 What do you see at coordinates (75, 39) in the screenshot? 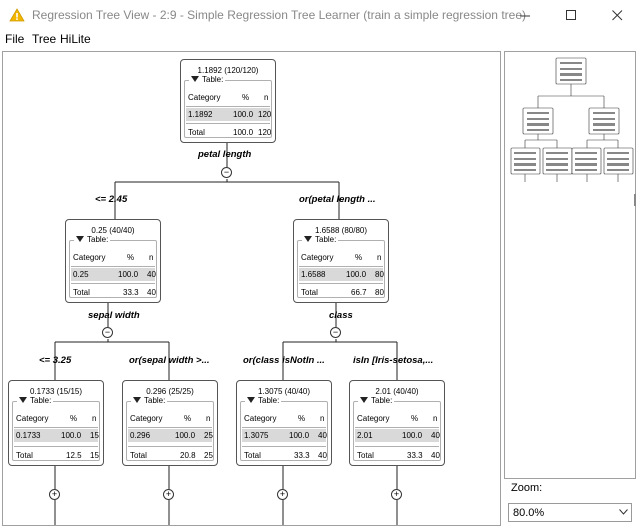
I see `menu-hilite: HiLite` at bounding box center [75, 39].